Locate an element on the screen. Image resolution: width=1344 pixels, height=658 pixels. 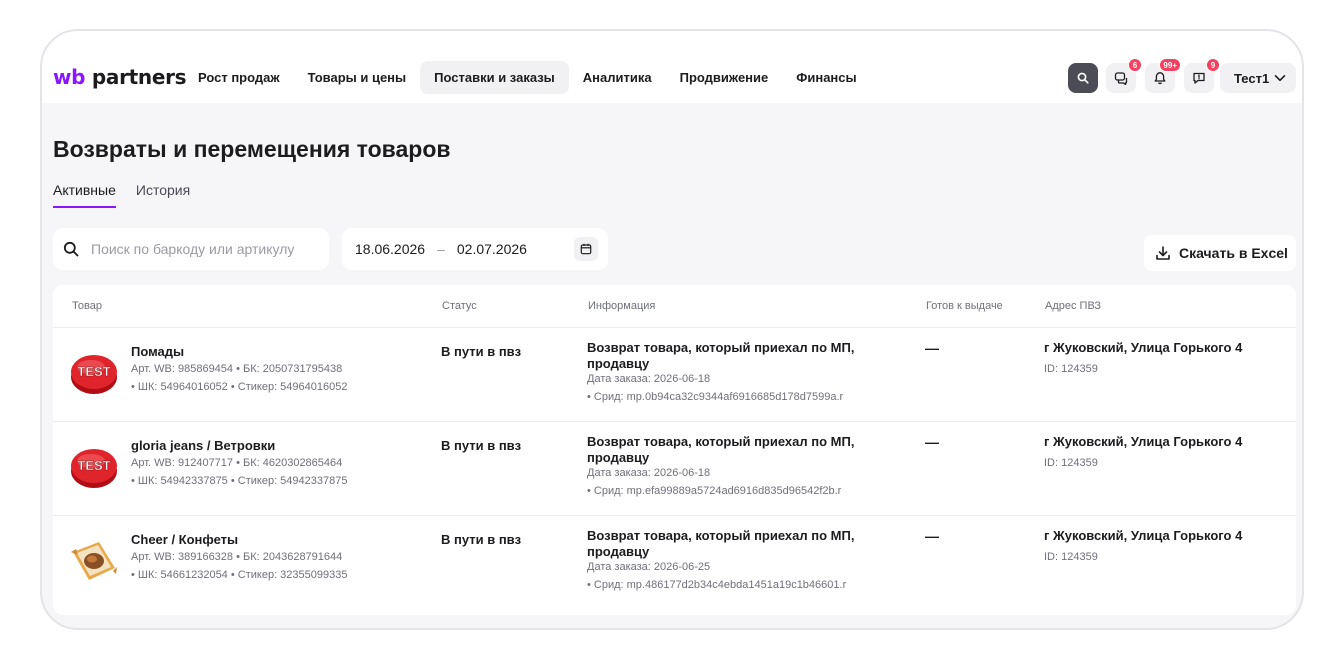
product-thumbnail-candy is located at coordinates (94, 561).